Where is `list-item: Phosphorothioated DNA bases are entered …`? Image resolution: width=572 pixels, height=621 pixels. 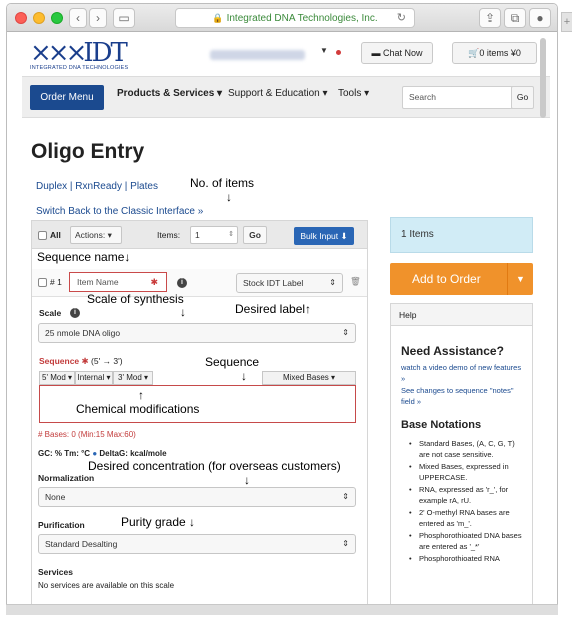
list-item: Phosphorothioated DNA bases are entered … is located at coordinates (468, 541).